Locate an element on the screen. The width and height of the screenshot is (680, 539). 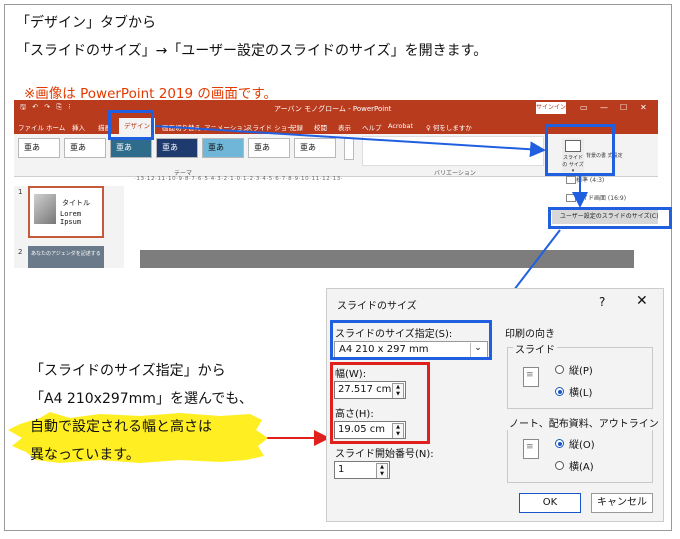
slide-page-icon is located at coordinates (531, 377).